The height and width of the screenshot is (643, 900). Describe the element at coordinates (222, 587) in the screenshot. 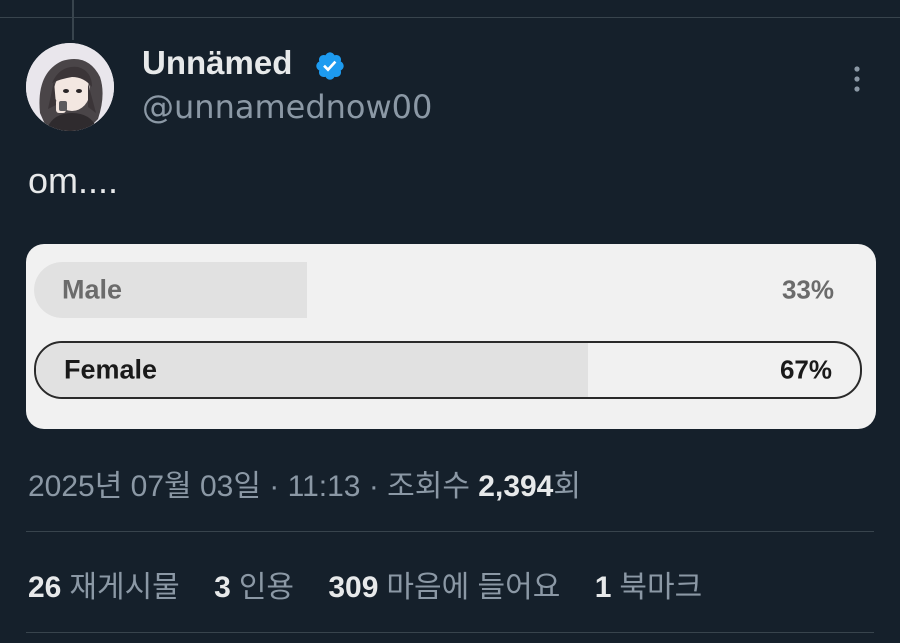

I see `stat-count: 3` at that location.